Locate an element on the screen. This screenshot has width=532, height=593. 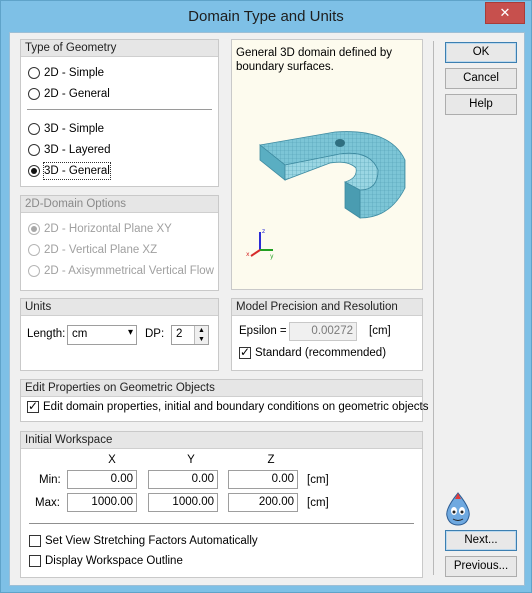
max-unit-label: [cm] is located at coordinates (318, 503).